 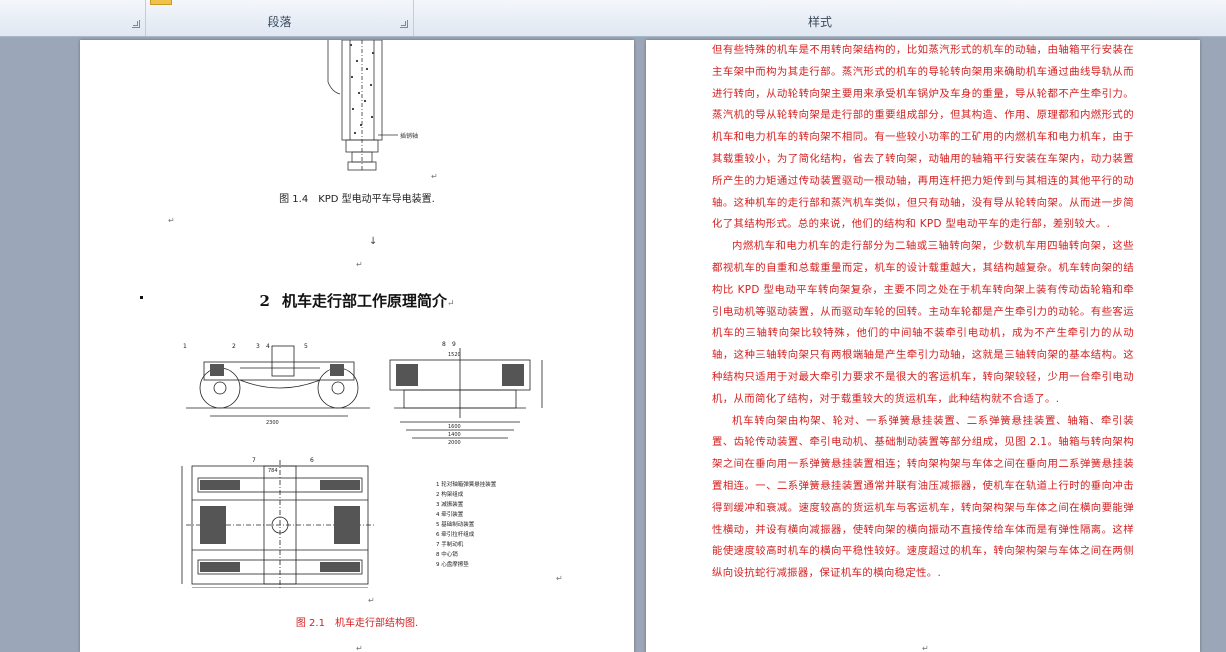 What do you see at coordinates (73, 18) in the screenshot?
I see `ribbon-group-font` at bounding box center [73, 18].